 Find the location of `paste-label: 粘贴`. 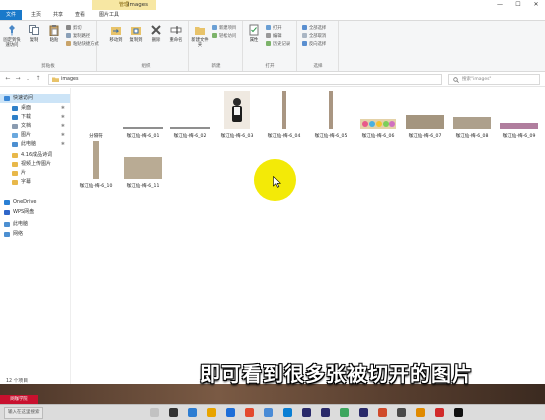

paste-label: 粘贴 is located at coordinates (54, 40).